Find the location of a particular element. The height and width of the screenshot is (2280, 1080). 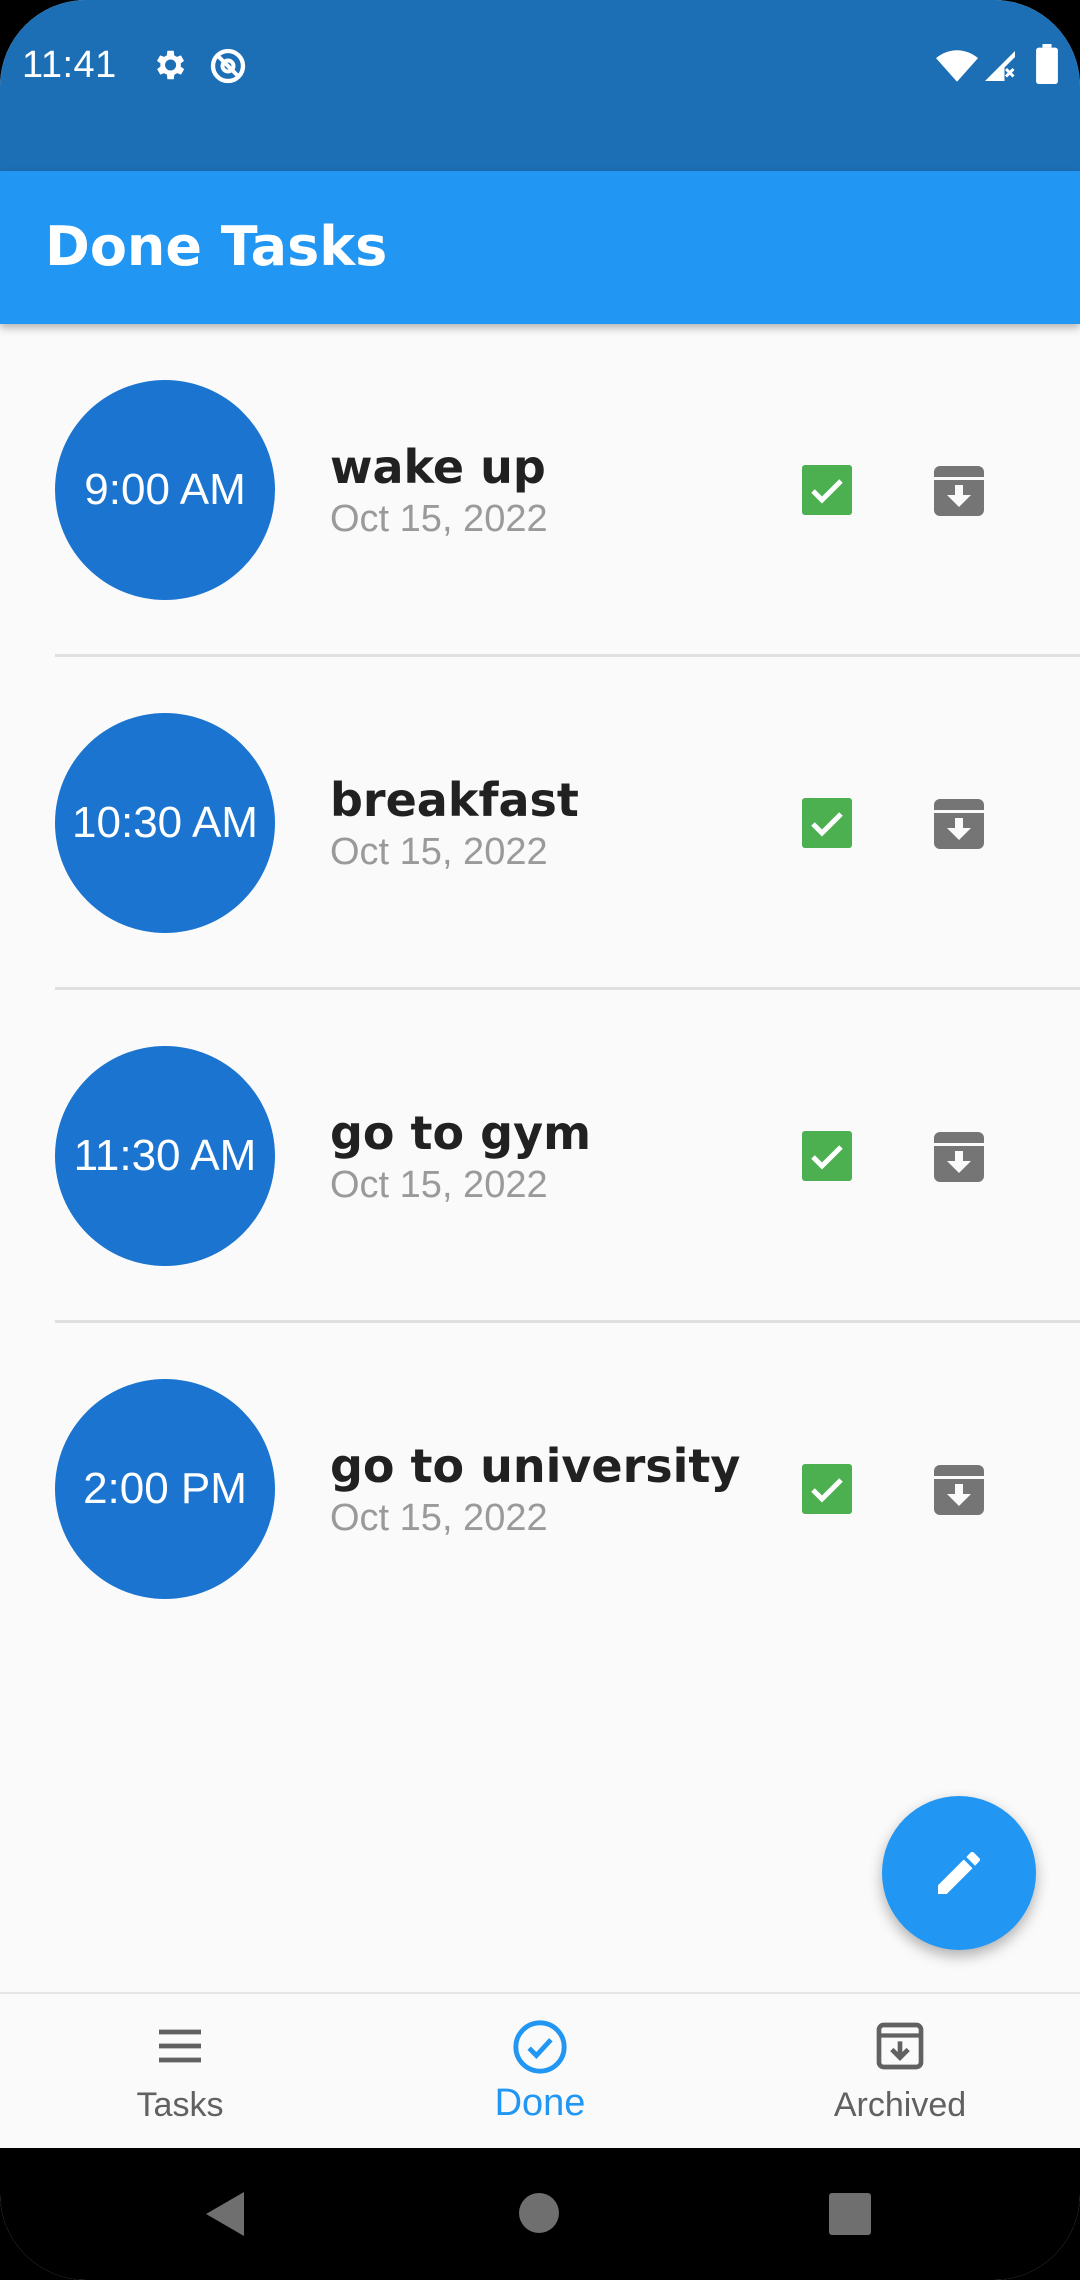

nav-label: Archived is located at coordinates (900, 2105).